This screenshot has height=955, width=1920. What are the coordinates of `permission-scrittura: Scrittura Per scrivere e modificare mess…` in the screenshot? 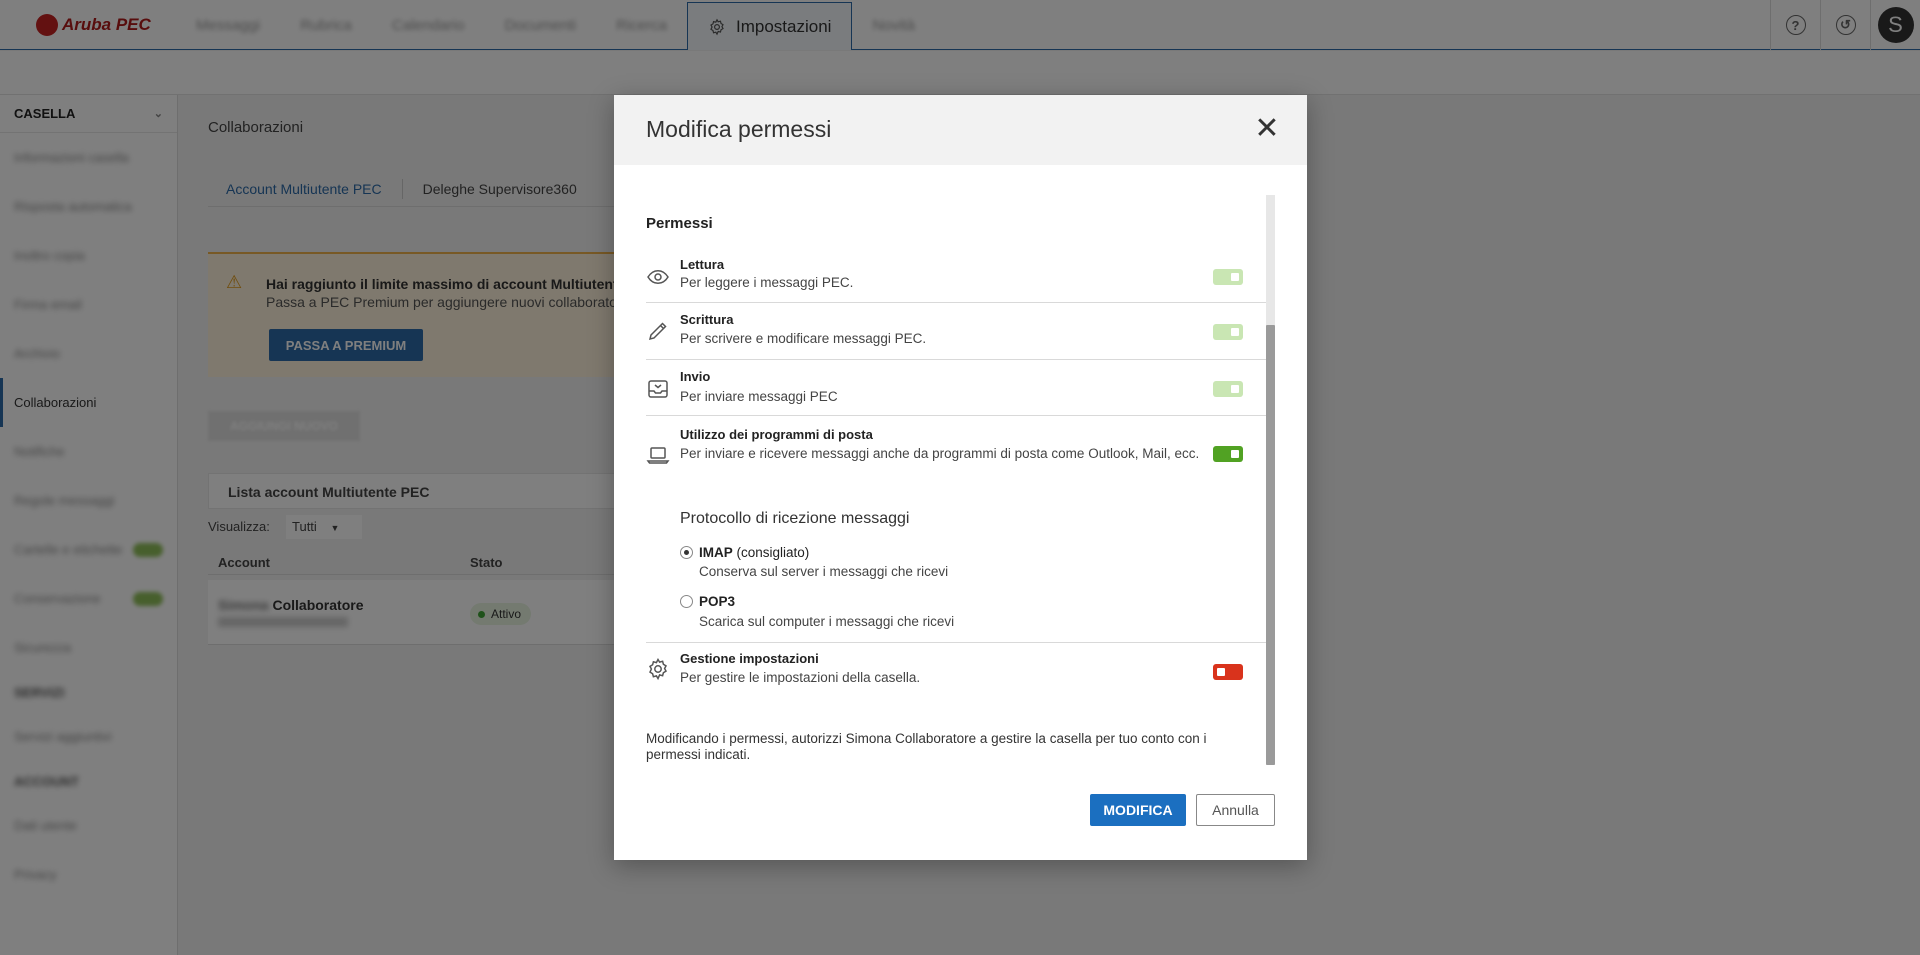 It's located at (956, 331).